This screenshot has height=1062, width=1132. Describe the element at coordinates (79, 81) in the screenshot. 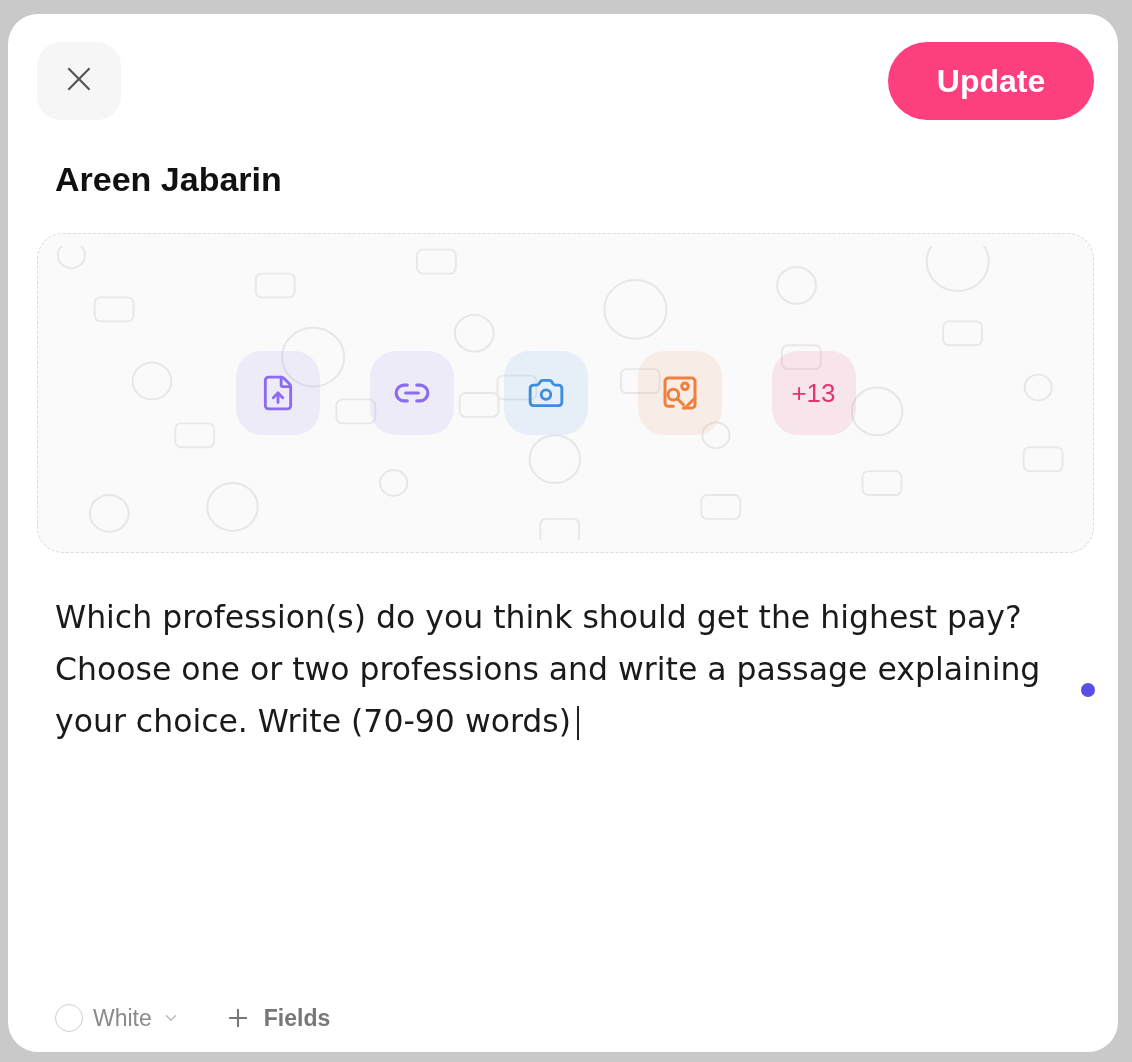

I see `close-button: ×` at that location.